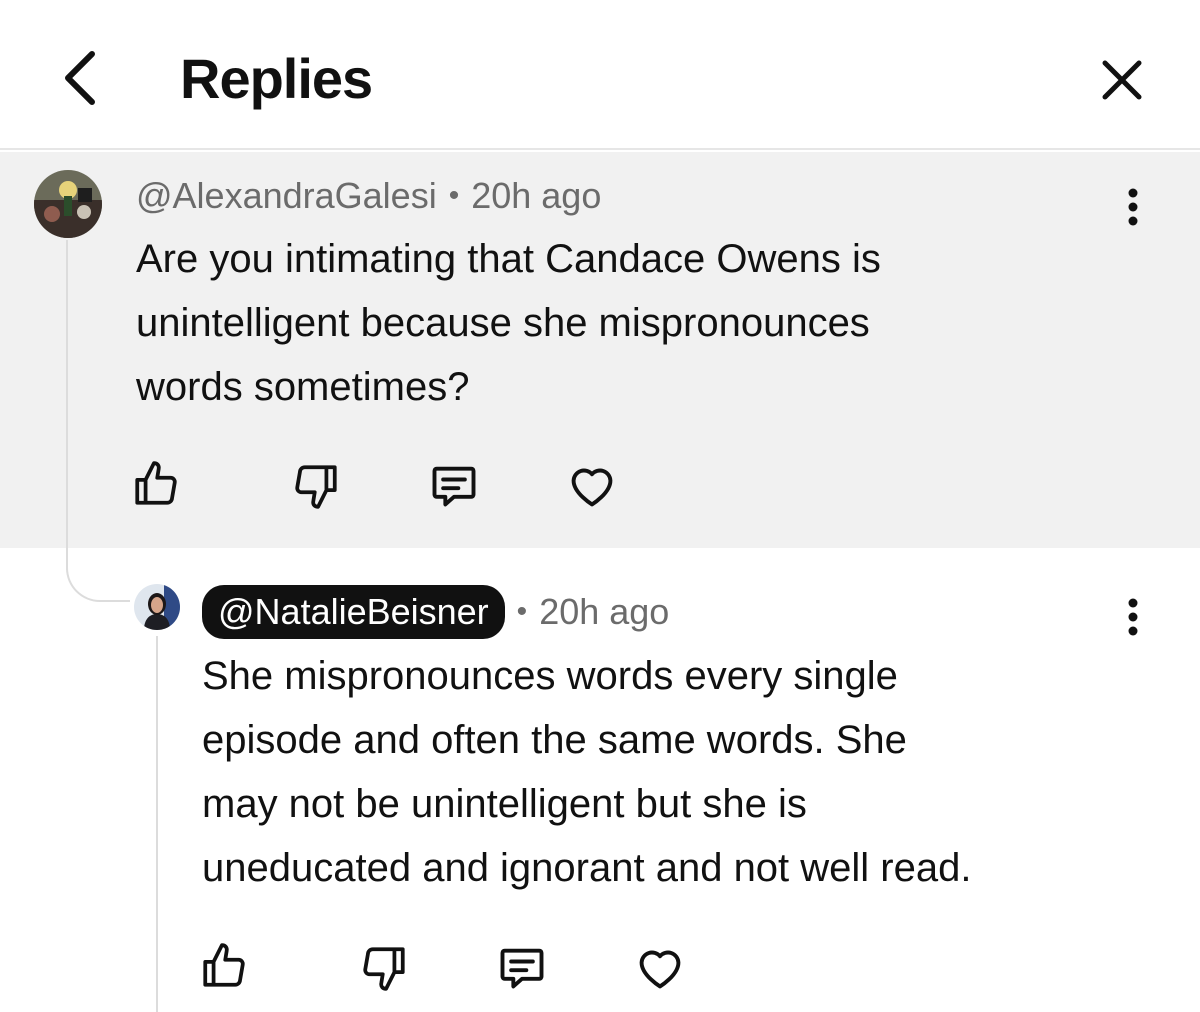 This screenshot has height=1012, width=1200. Describe the element at coordinates (98, 571) in the screenshot. I see `thread-connector` at that location.